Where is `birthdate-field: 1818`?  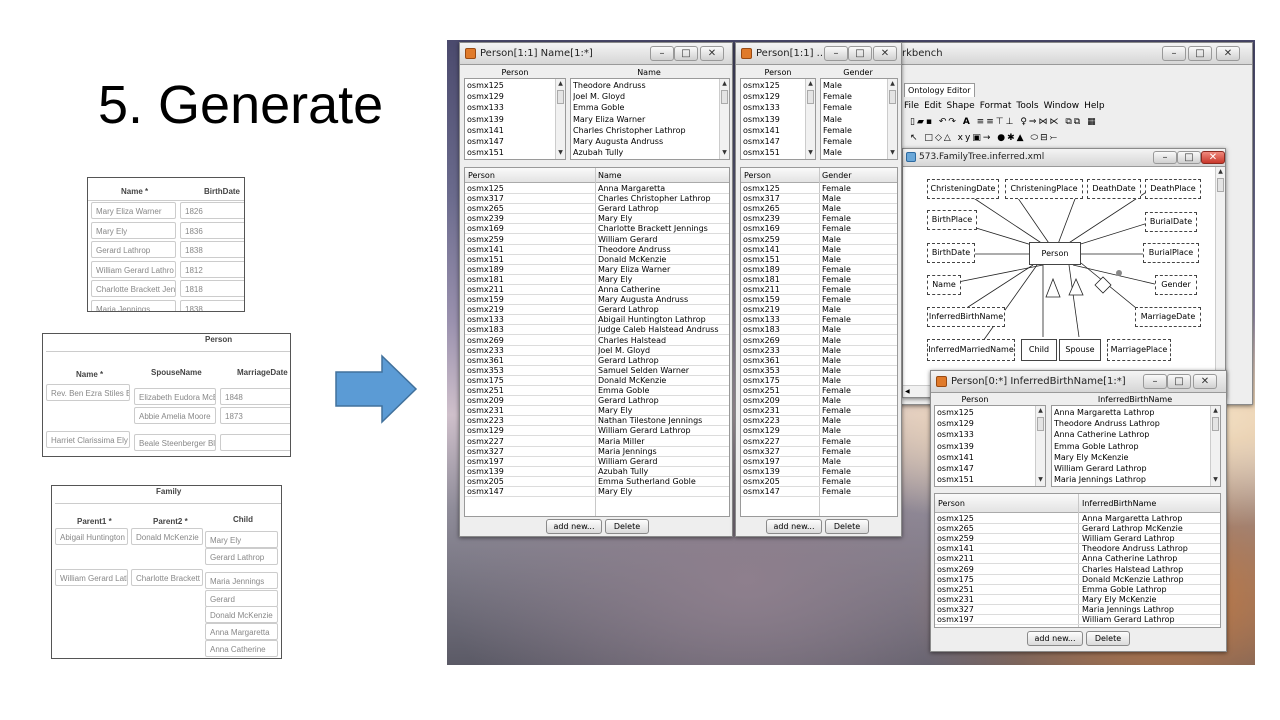 birthdate-field: 1818 is located at coordinates (212, 288).